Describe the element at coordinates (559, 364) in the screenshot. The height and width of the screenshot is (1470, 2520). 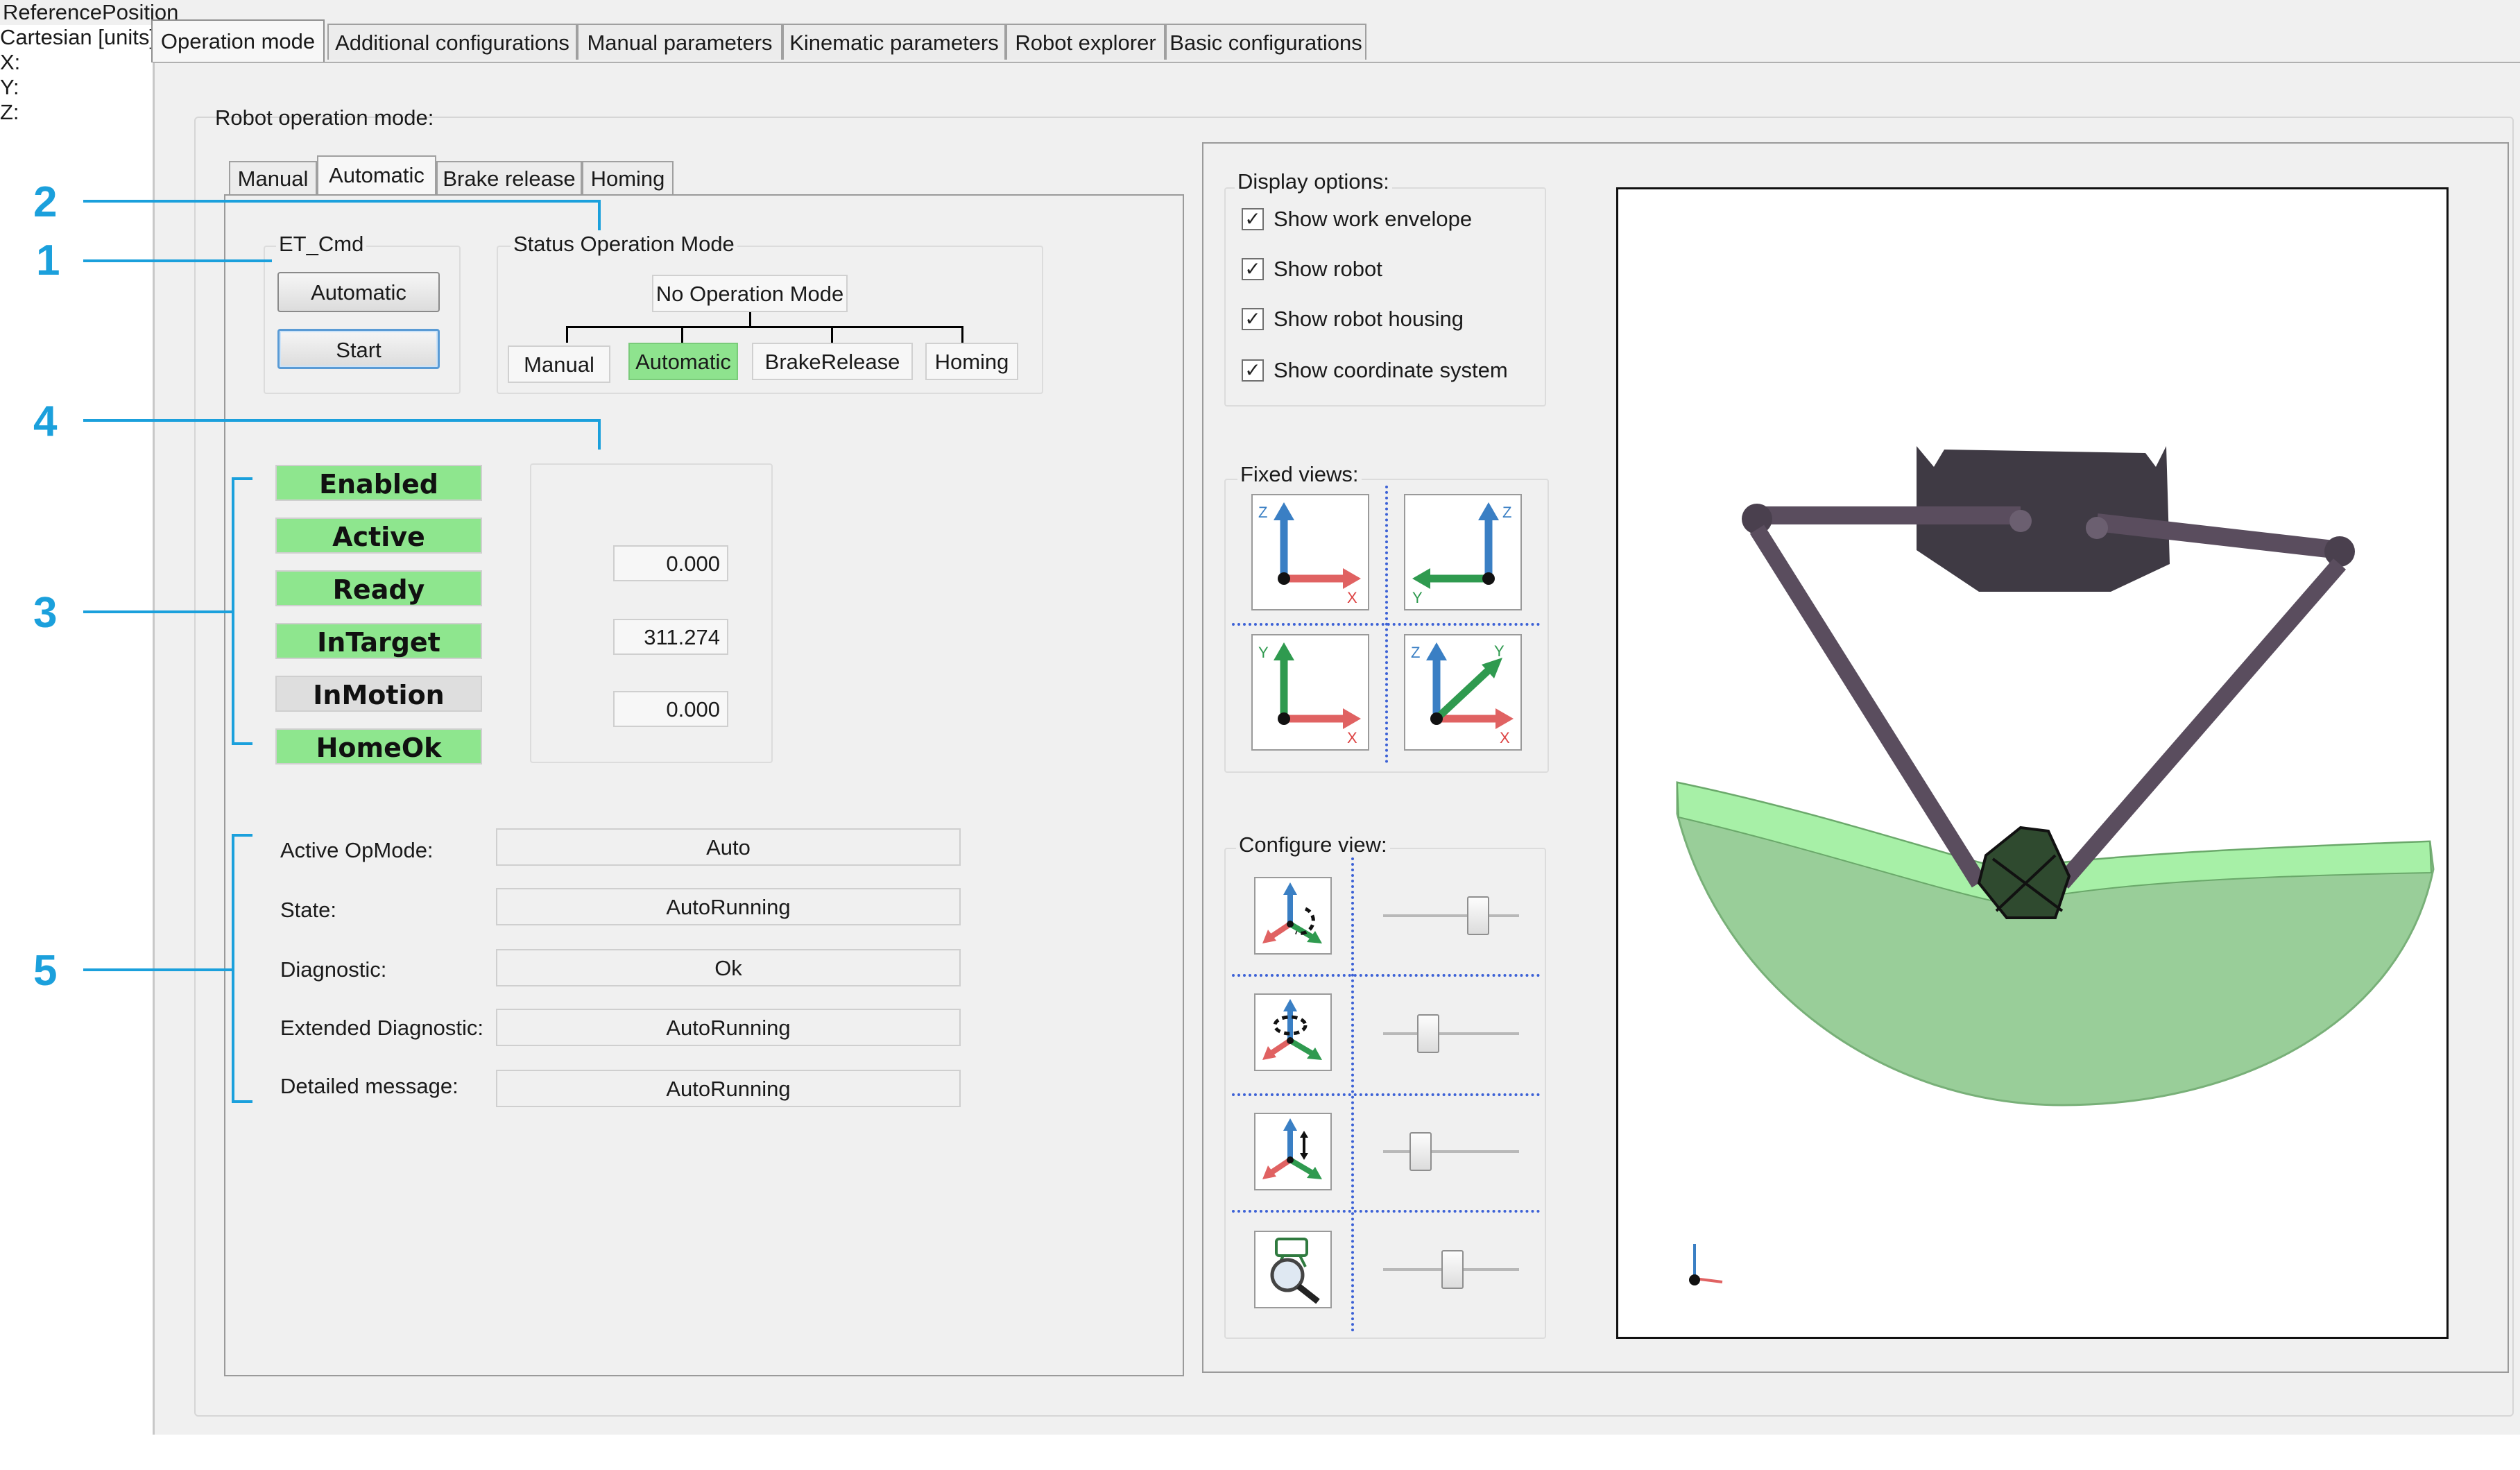
I see `status-node-manual: Manual` at that location.